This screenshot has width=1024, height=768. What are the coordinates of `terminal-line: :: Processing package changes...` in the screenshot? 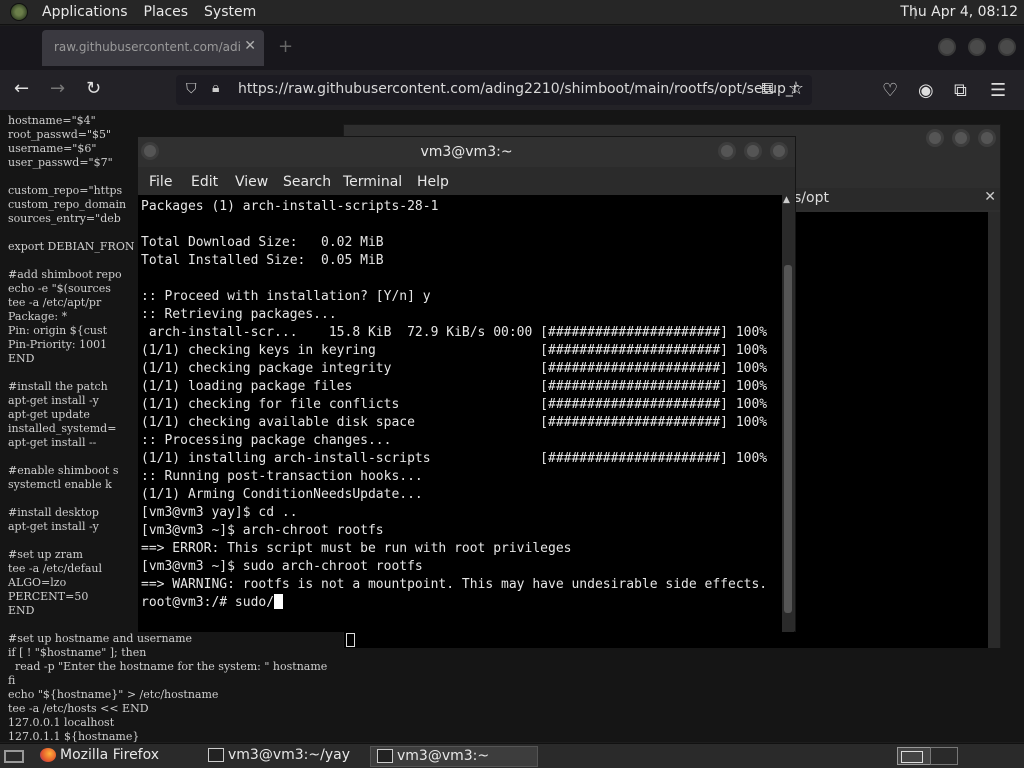 It's located at (266, 440).